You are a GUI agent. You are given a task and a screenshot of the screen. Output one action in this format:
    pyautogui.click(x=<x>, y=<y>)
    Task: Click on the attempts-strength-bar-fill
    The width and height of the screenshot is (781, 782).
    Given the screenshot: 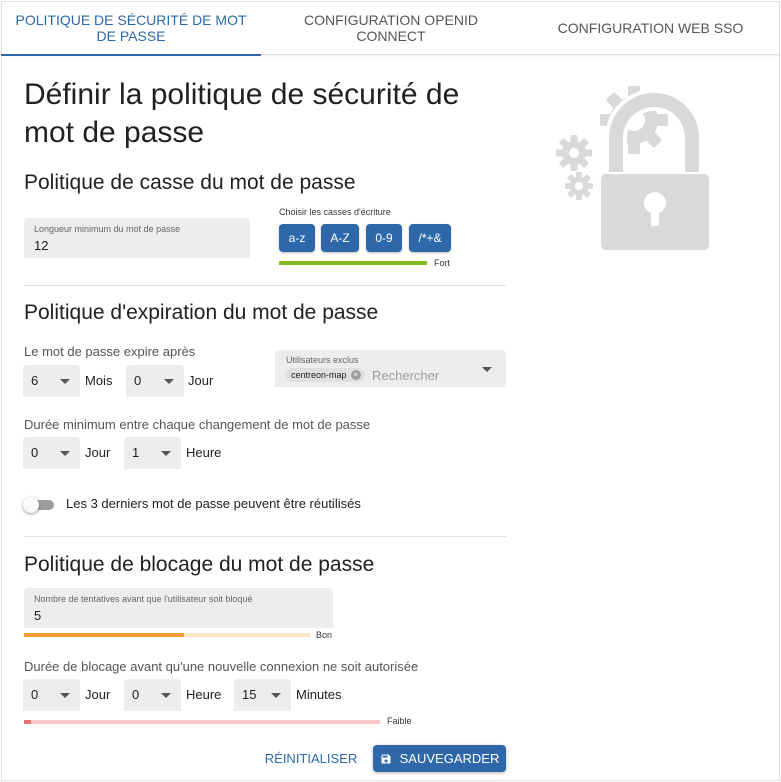 What is the action you would take?
    pyautogui.click(x=104, y=635)
    